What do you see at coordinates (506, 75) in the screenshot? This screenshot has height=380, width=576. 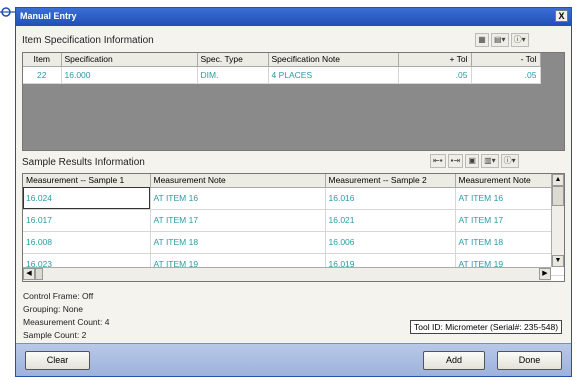 I see `cell-minus-tol: .05` at bounding box center [506, 75].